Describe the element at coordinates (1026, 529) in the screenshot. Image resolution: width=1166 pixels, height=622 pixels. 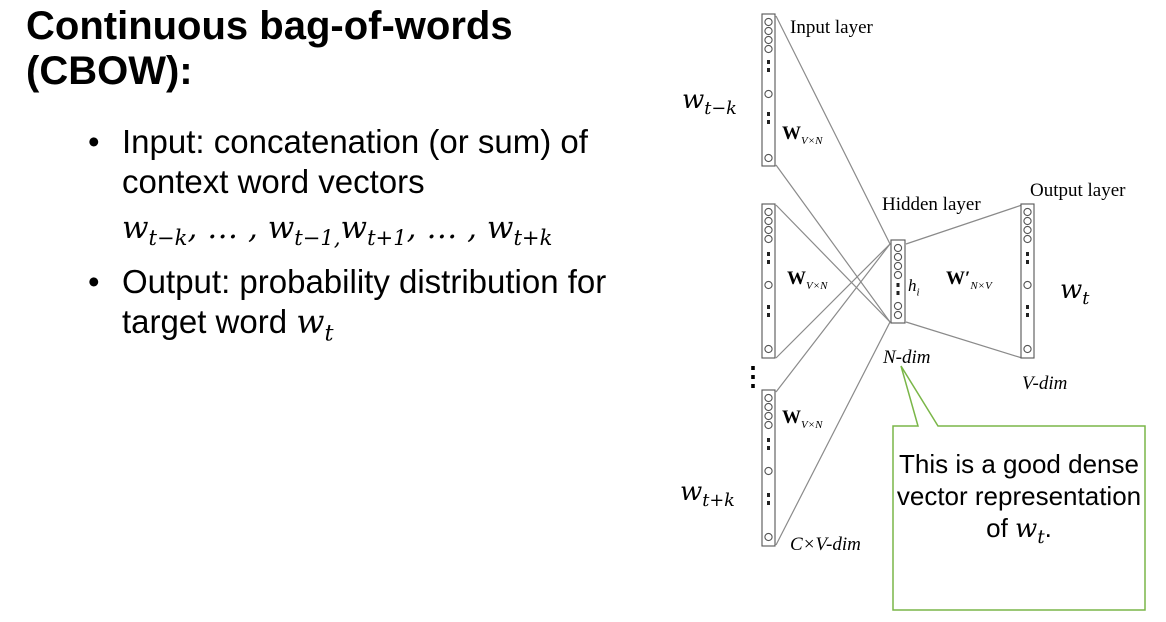
I see `callout-var-base: w` at that location.